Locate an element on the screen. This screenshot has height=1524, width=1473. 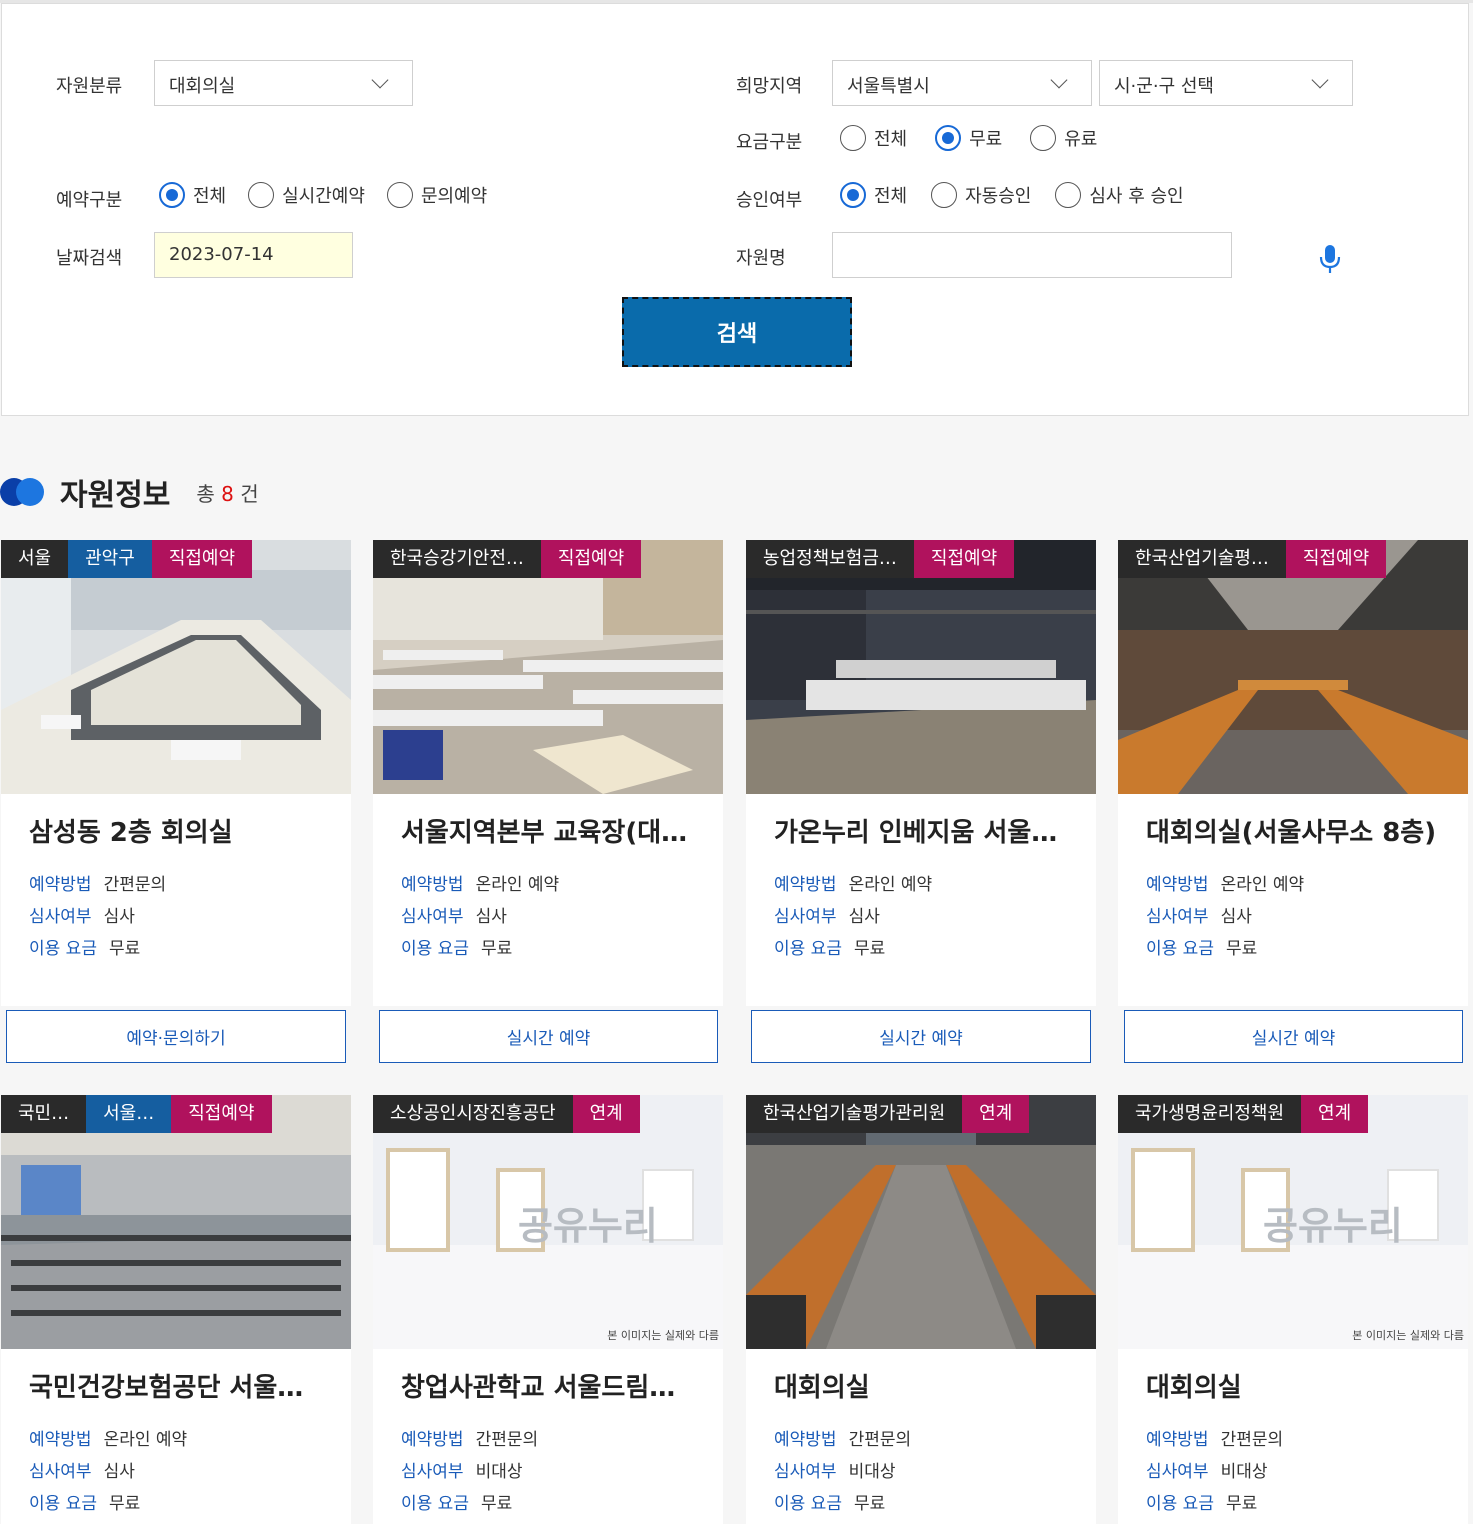
region-select: 서울특별시 is located at coordinates (962, 83).